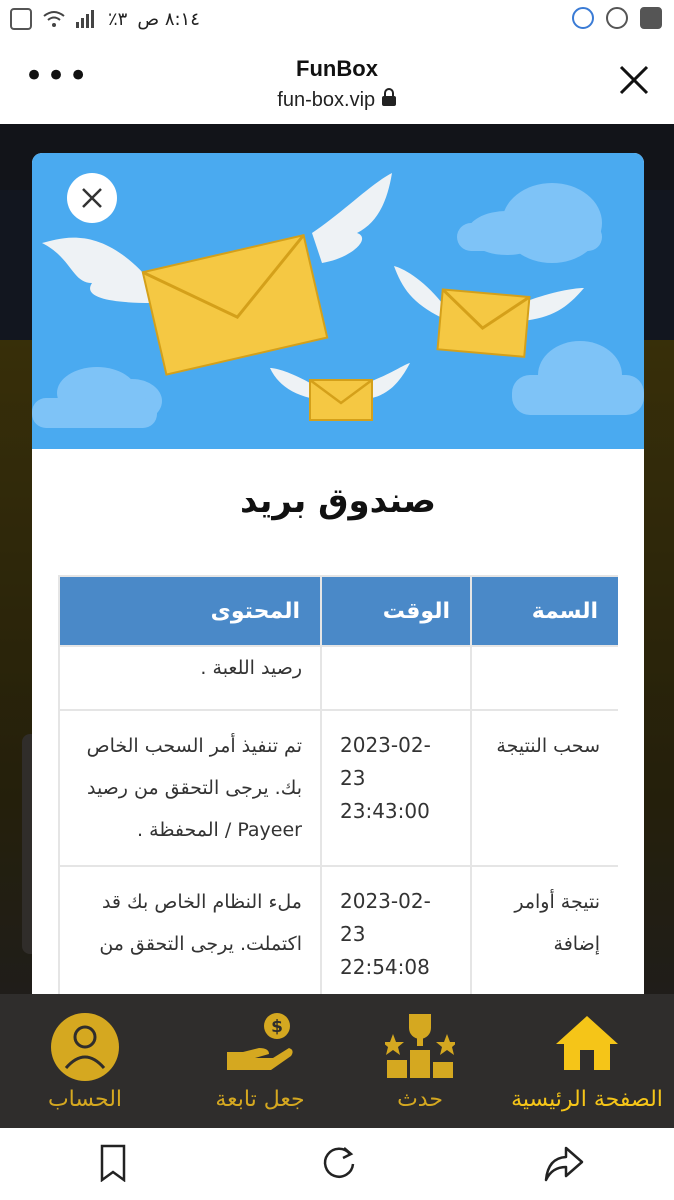 This screenshot has height=1200, width=674. Describe the element at coordinates (634, 80) in the screenshot. I see `close-browser-button` at that location.